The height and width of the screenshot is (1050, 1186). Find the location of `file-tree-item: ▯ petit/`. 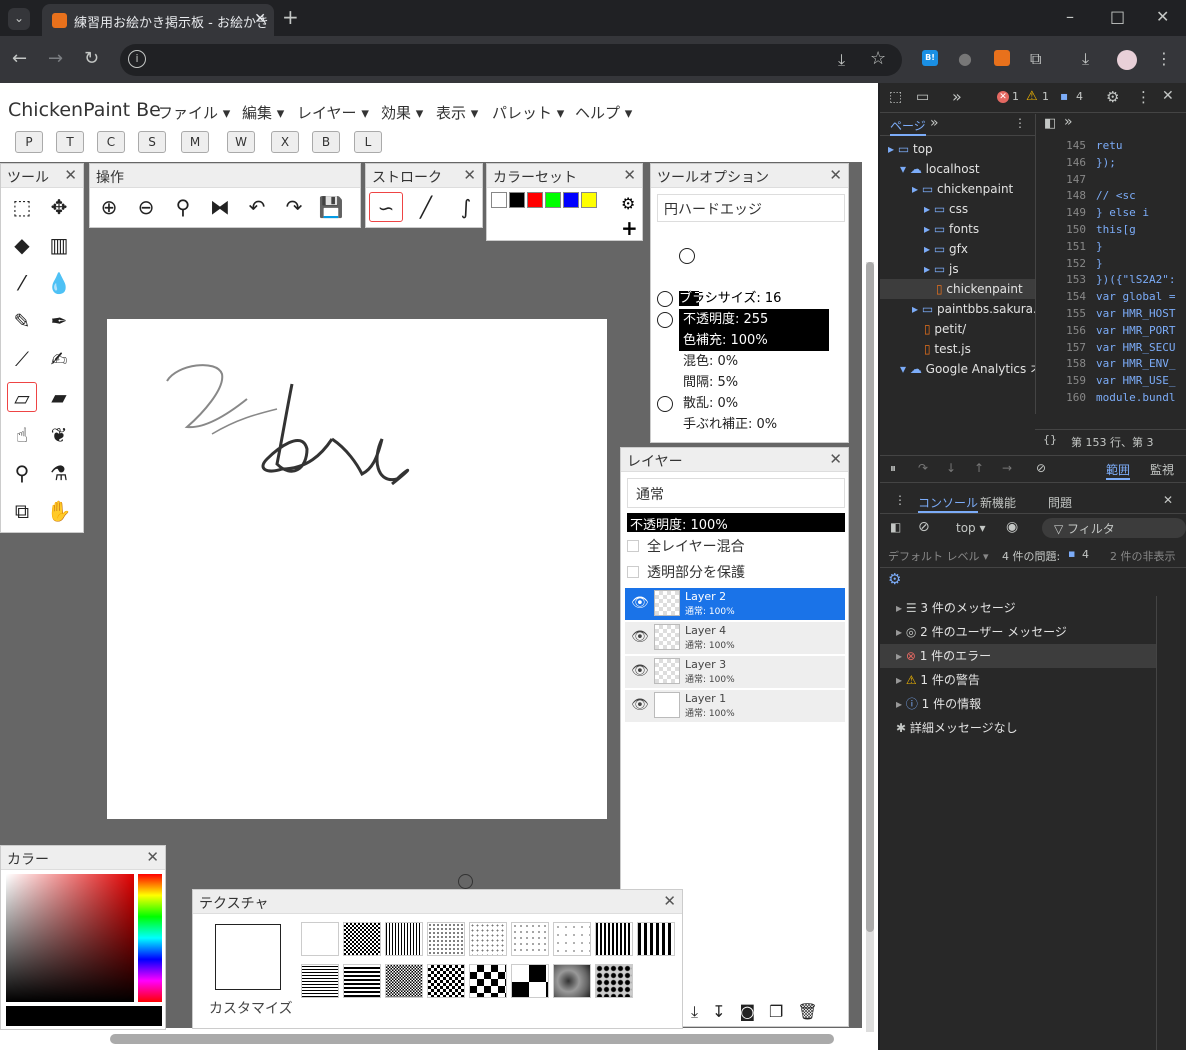

file-tree-item: ▯ petit/ is located at coordinates (957, 329).